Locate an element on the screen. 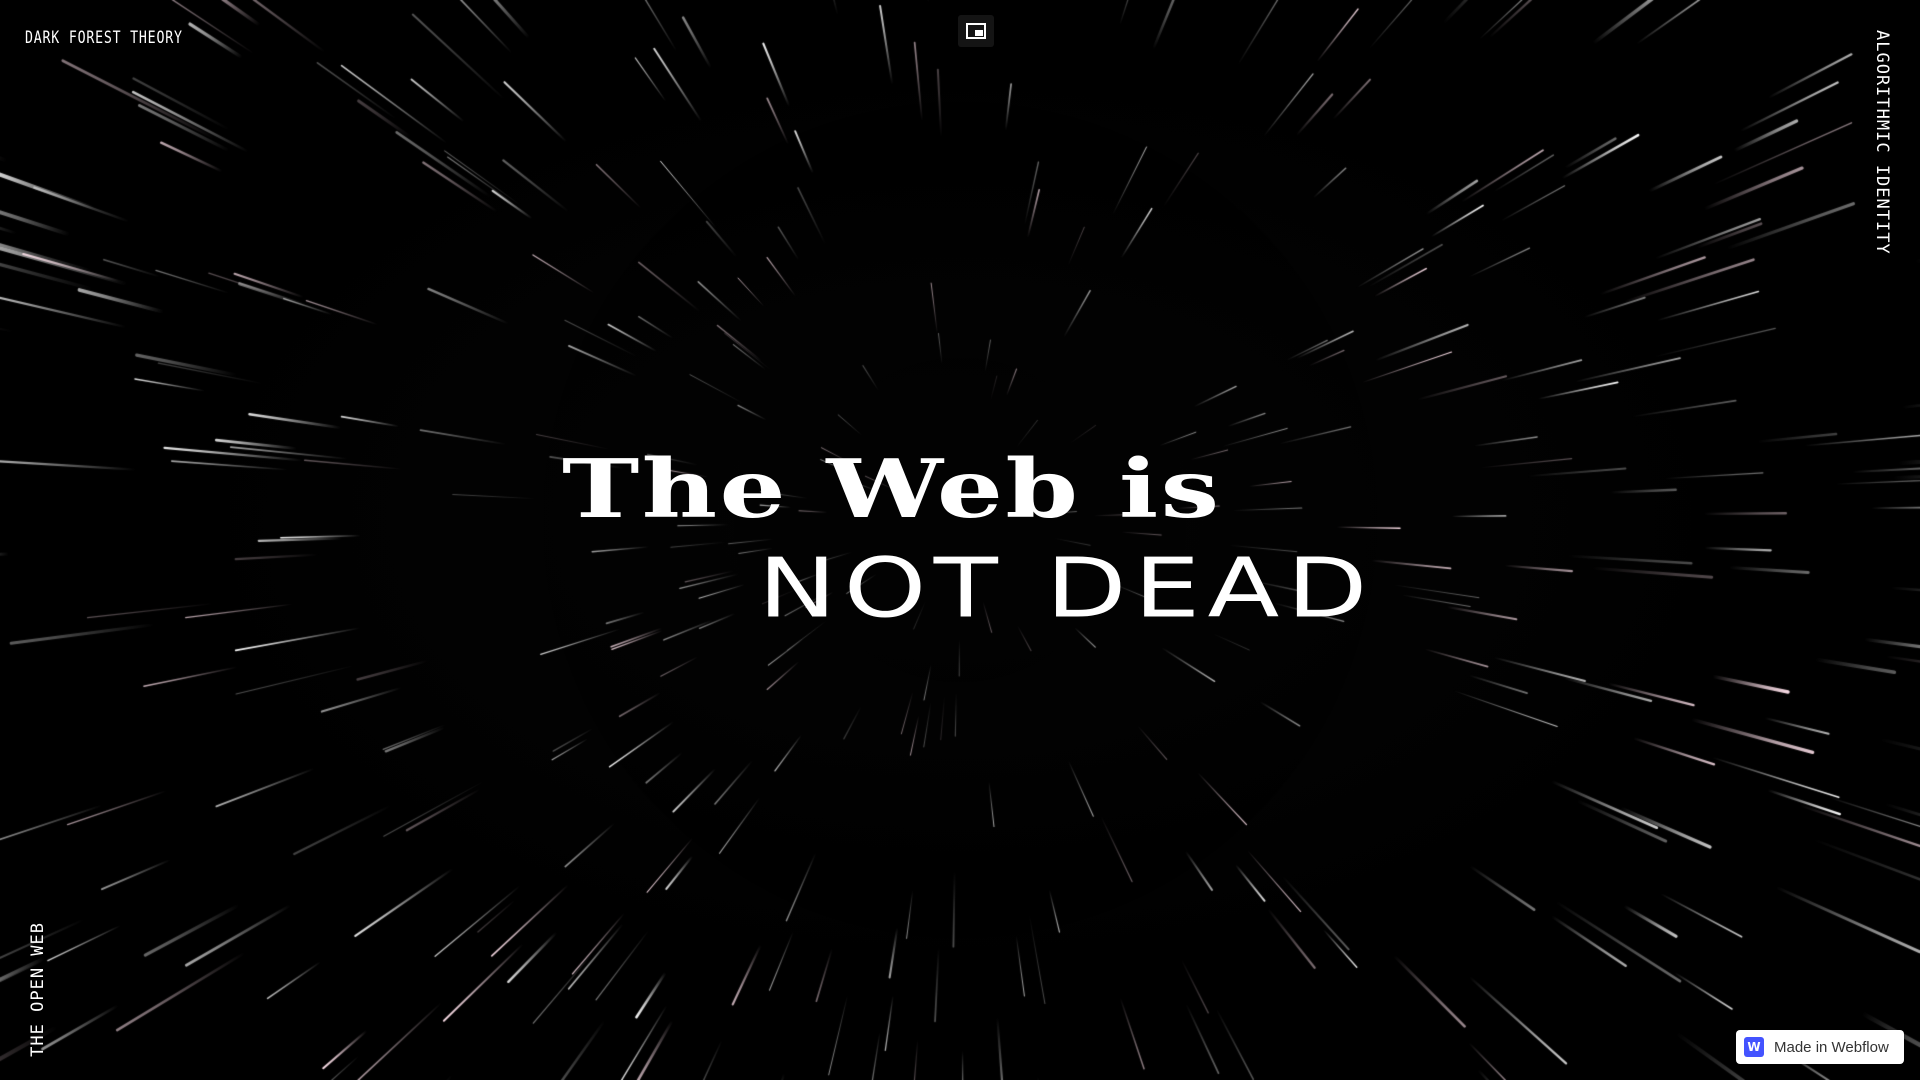 The height and width of the screenshot is (1080, 1920). picture-in-picture-icon is located at coordinates (976, 31).